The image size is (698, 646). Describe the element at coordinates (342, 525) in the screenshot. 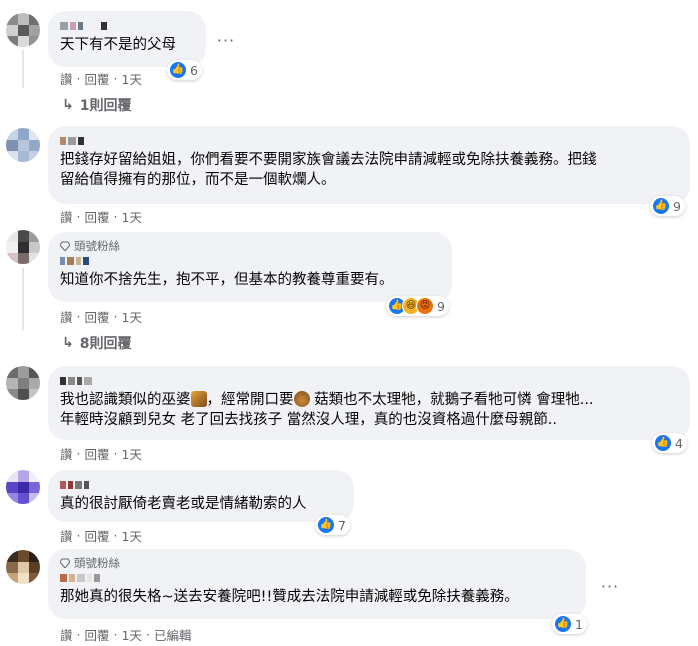

I see `reaction-count: 7` at that location.